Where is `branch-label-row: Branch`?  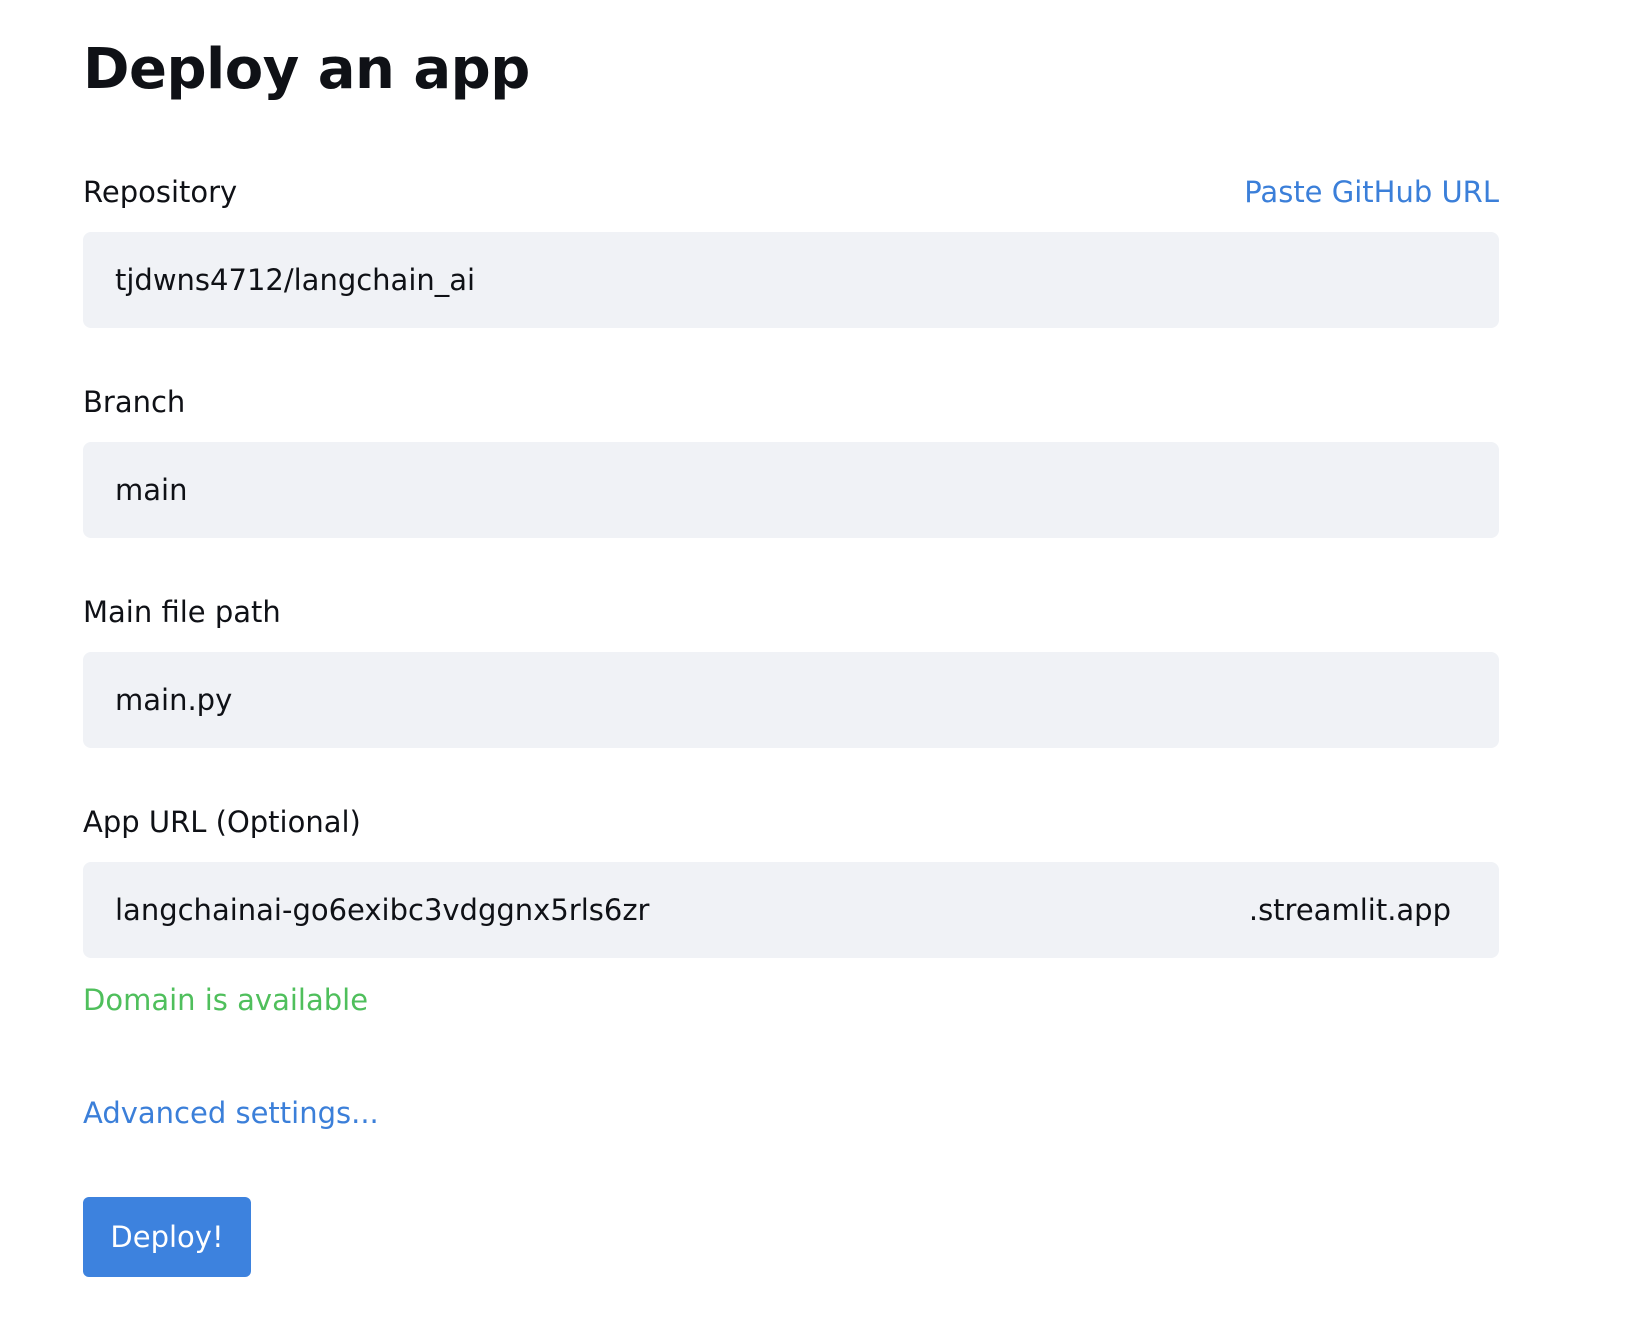 branch-label-row: Branch is located at coordinates (791, 402).